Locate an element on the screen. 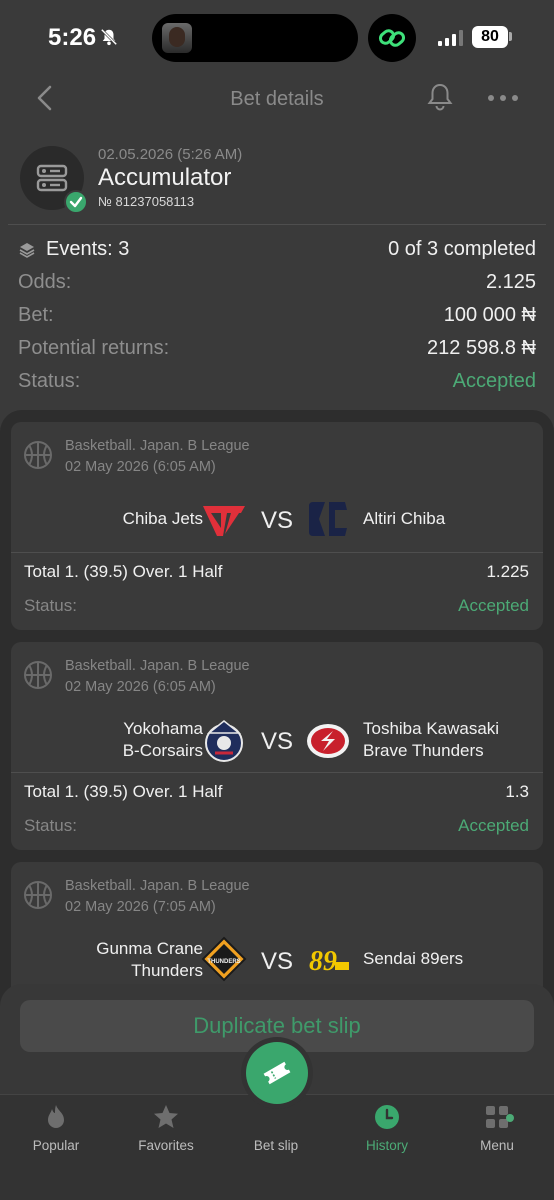 The width and height of the screenshot is (554, 1200). layers-icon is located at coordinates (27, 250).